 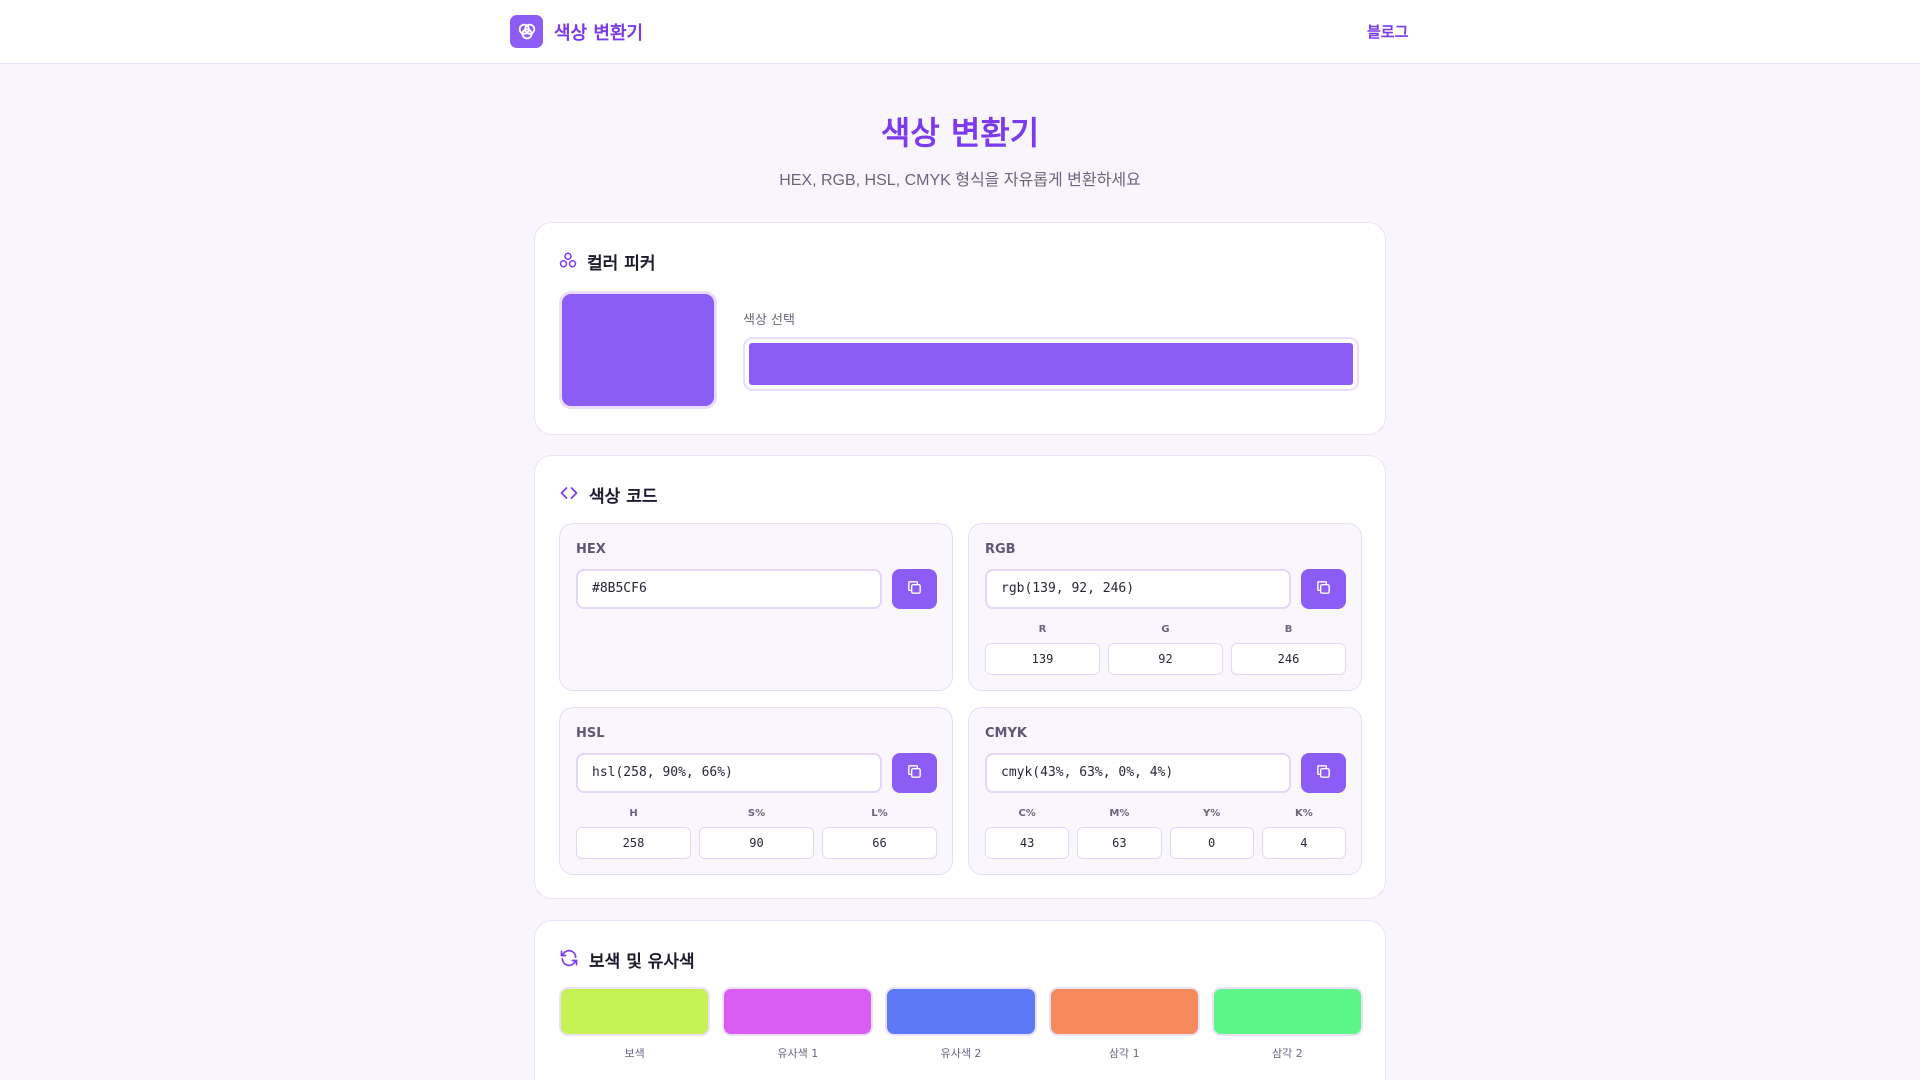 I want to click on swatch-complementary: 보색, so click(x=635, y=1024).